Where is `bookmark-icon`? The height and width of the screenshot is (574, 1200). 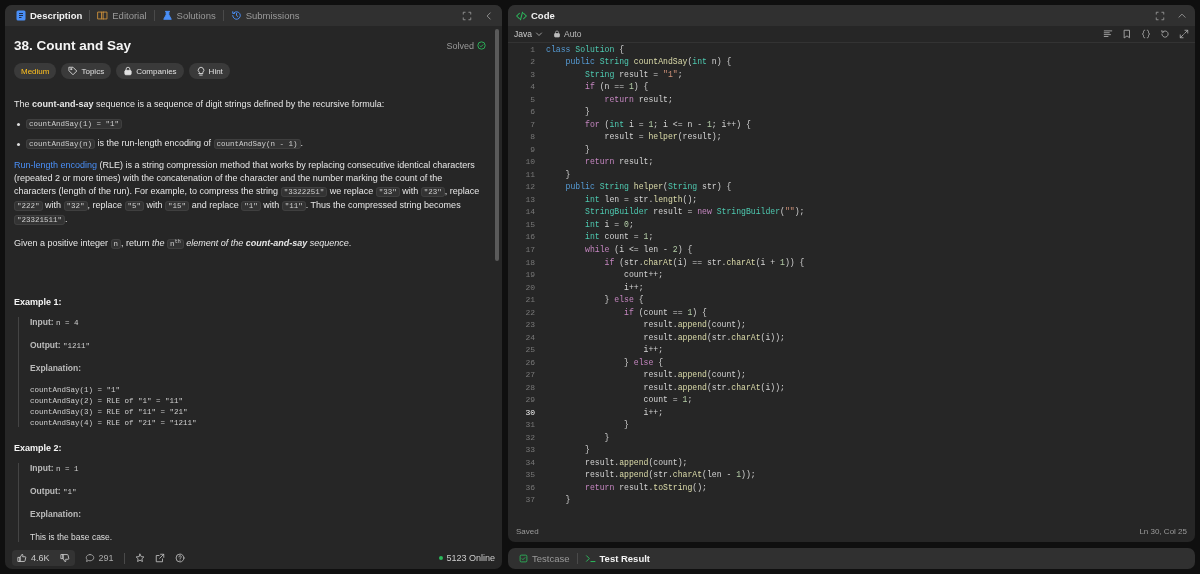
bookmark-icon is located at coordinates (1127, 34).